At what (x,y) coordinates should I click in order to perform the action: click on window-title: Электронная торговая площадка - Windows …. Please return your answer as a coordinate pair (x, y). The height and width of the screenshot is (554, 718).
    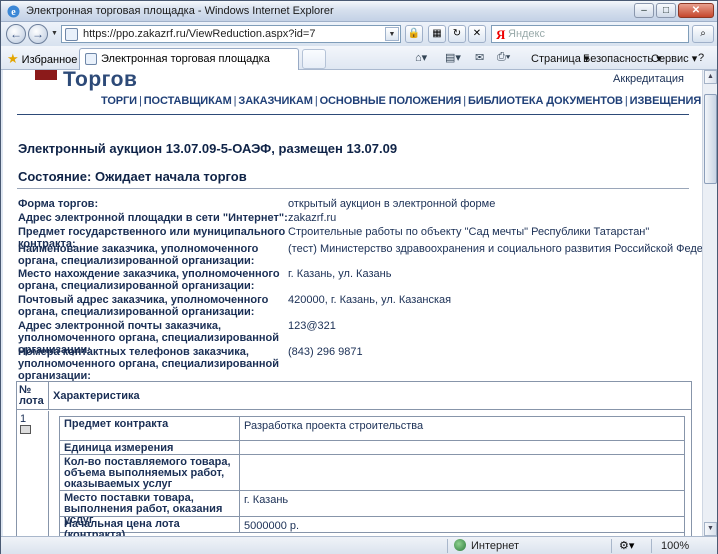
    Looking at the image, I should click on (180, 11).